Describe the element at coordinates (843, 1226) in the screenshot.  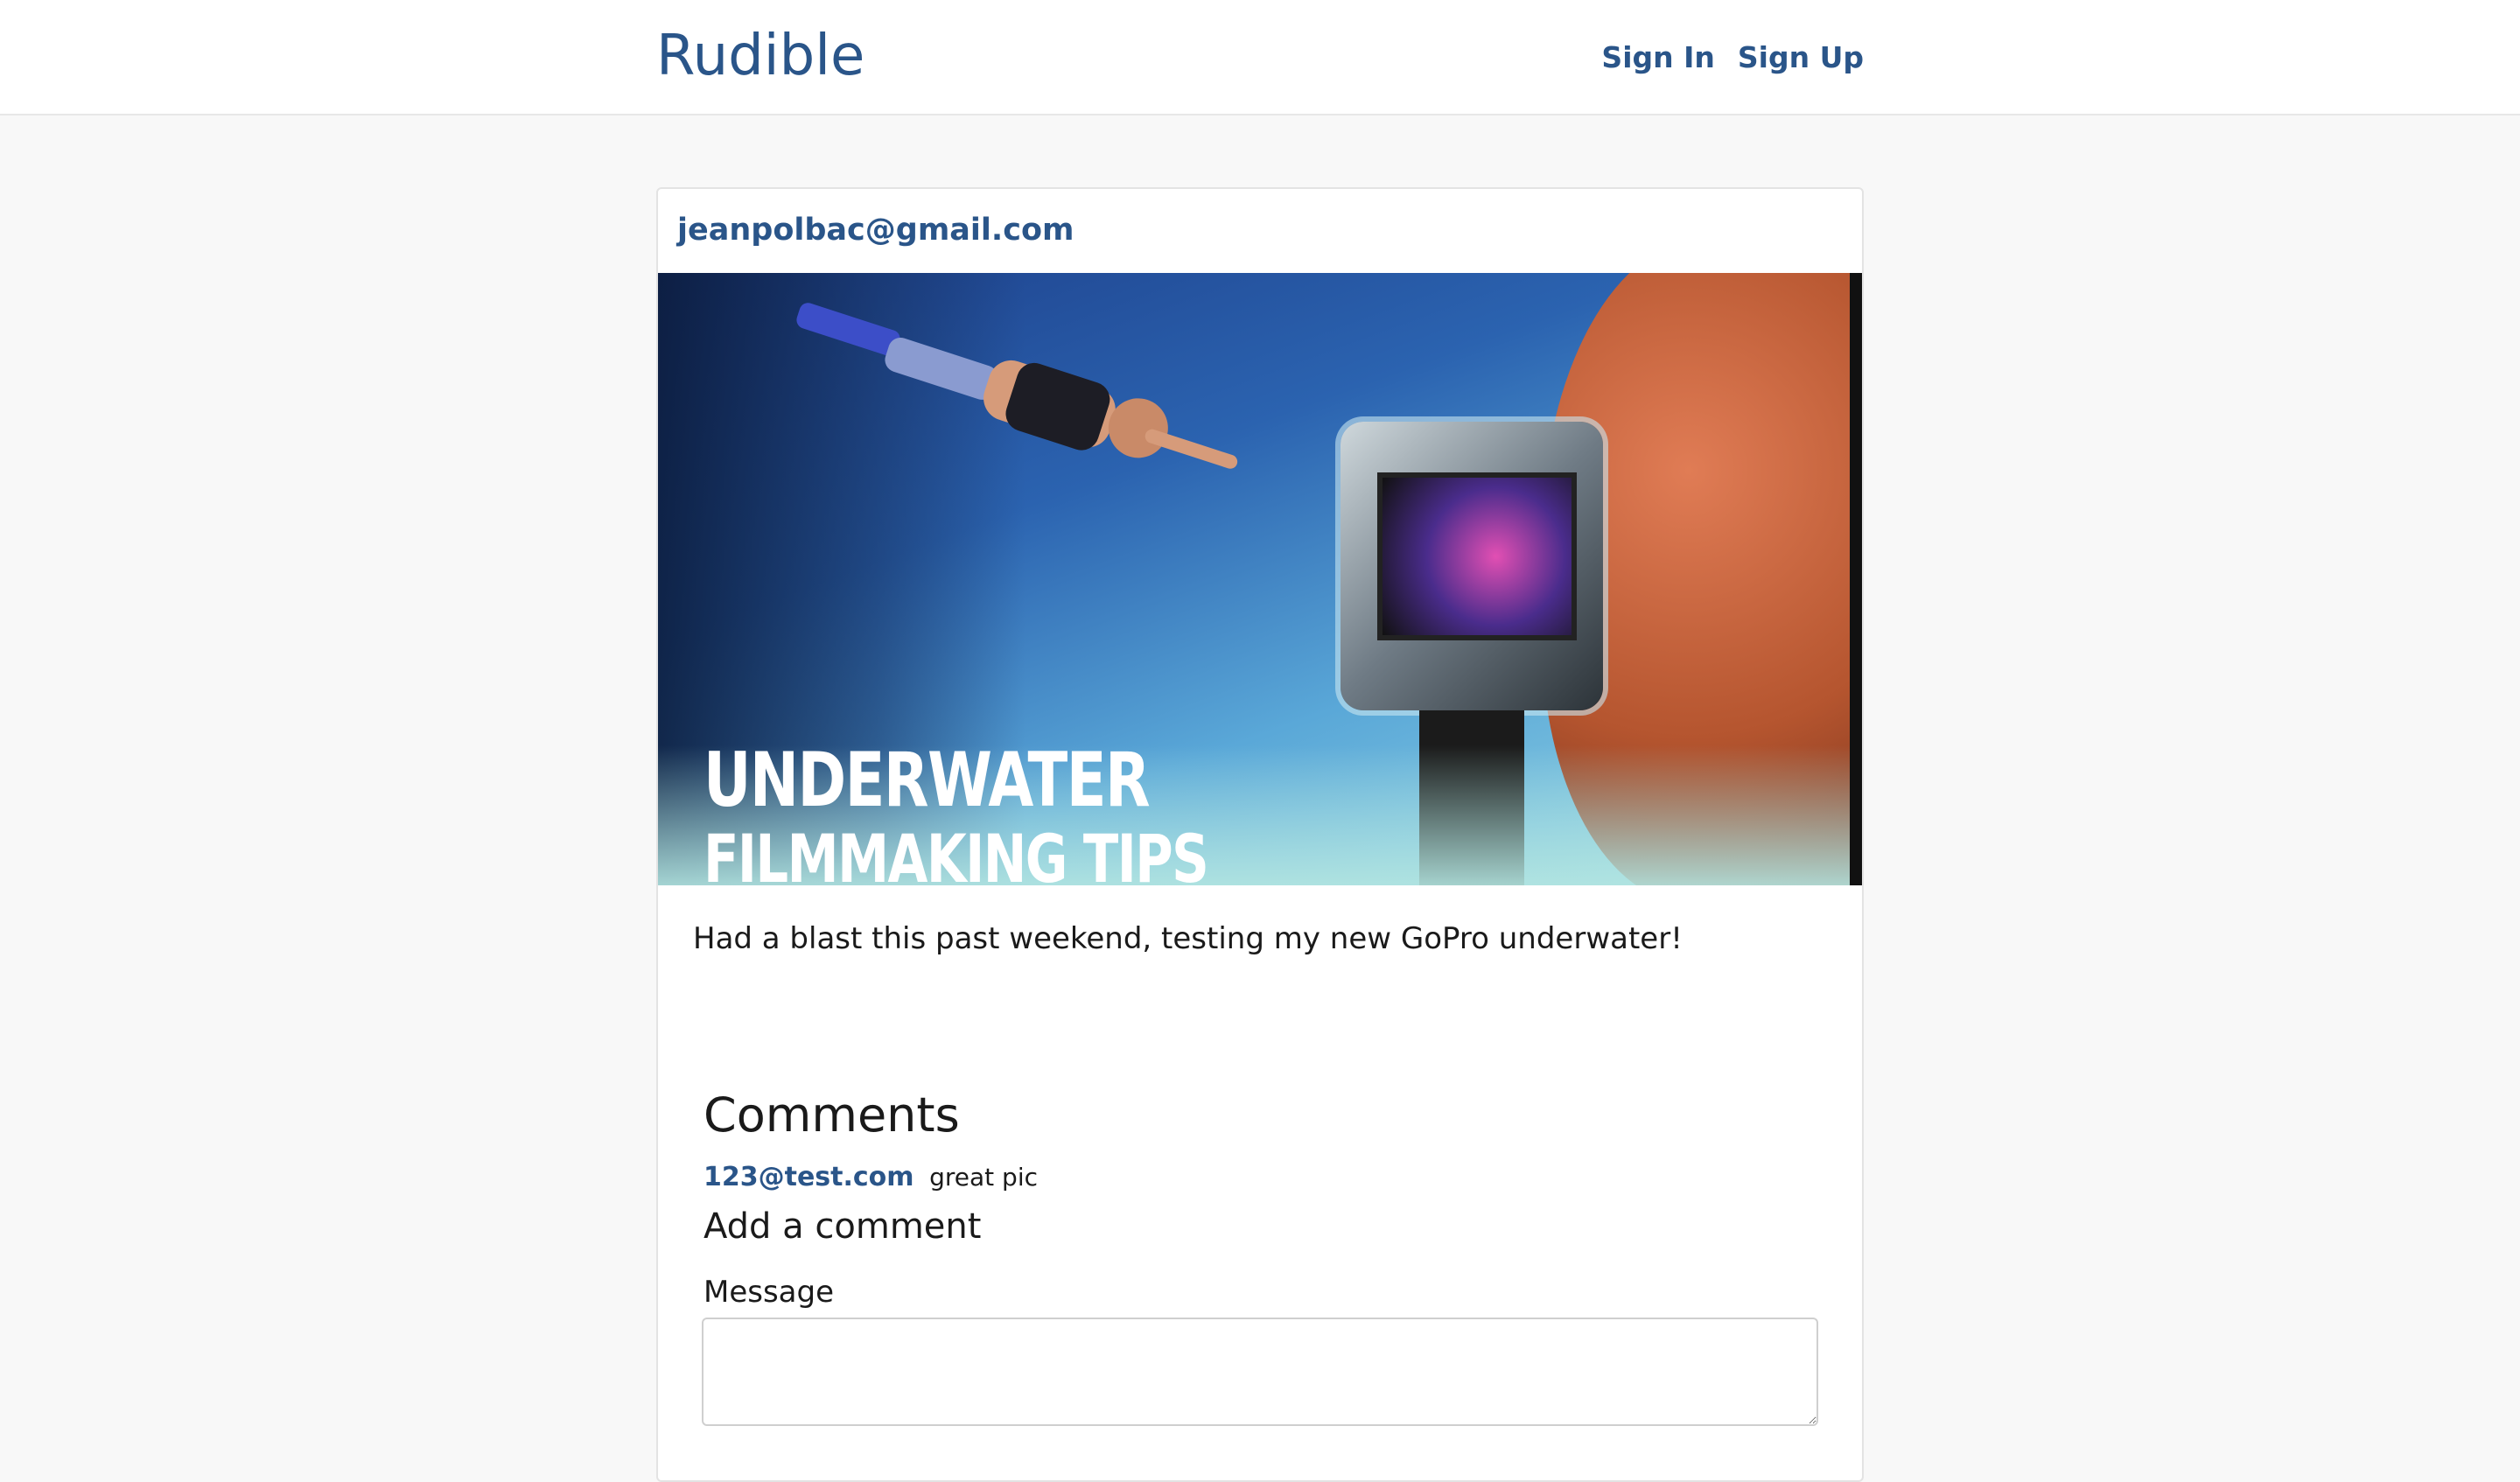
I see `add-comment-heading: Add a comment` at that location.